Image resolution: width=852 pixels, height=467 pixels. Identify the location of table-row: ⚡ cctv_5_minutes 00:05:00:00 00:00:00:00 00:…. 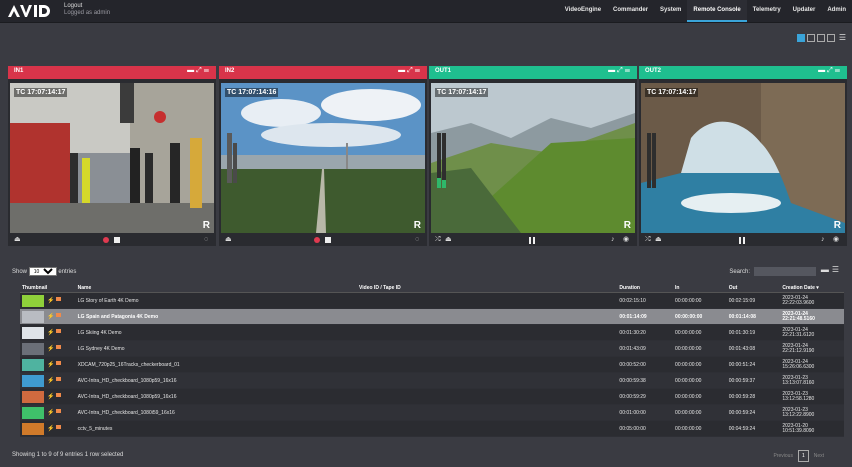
(432, 428).